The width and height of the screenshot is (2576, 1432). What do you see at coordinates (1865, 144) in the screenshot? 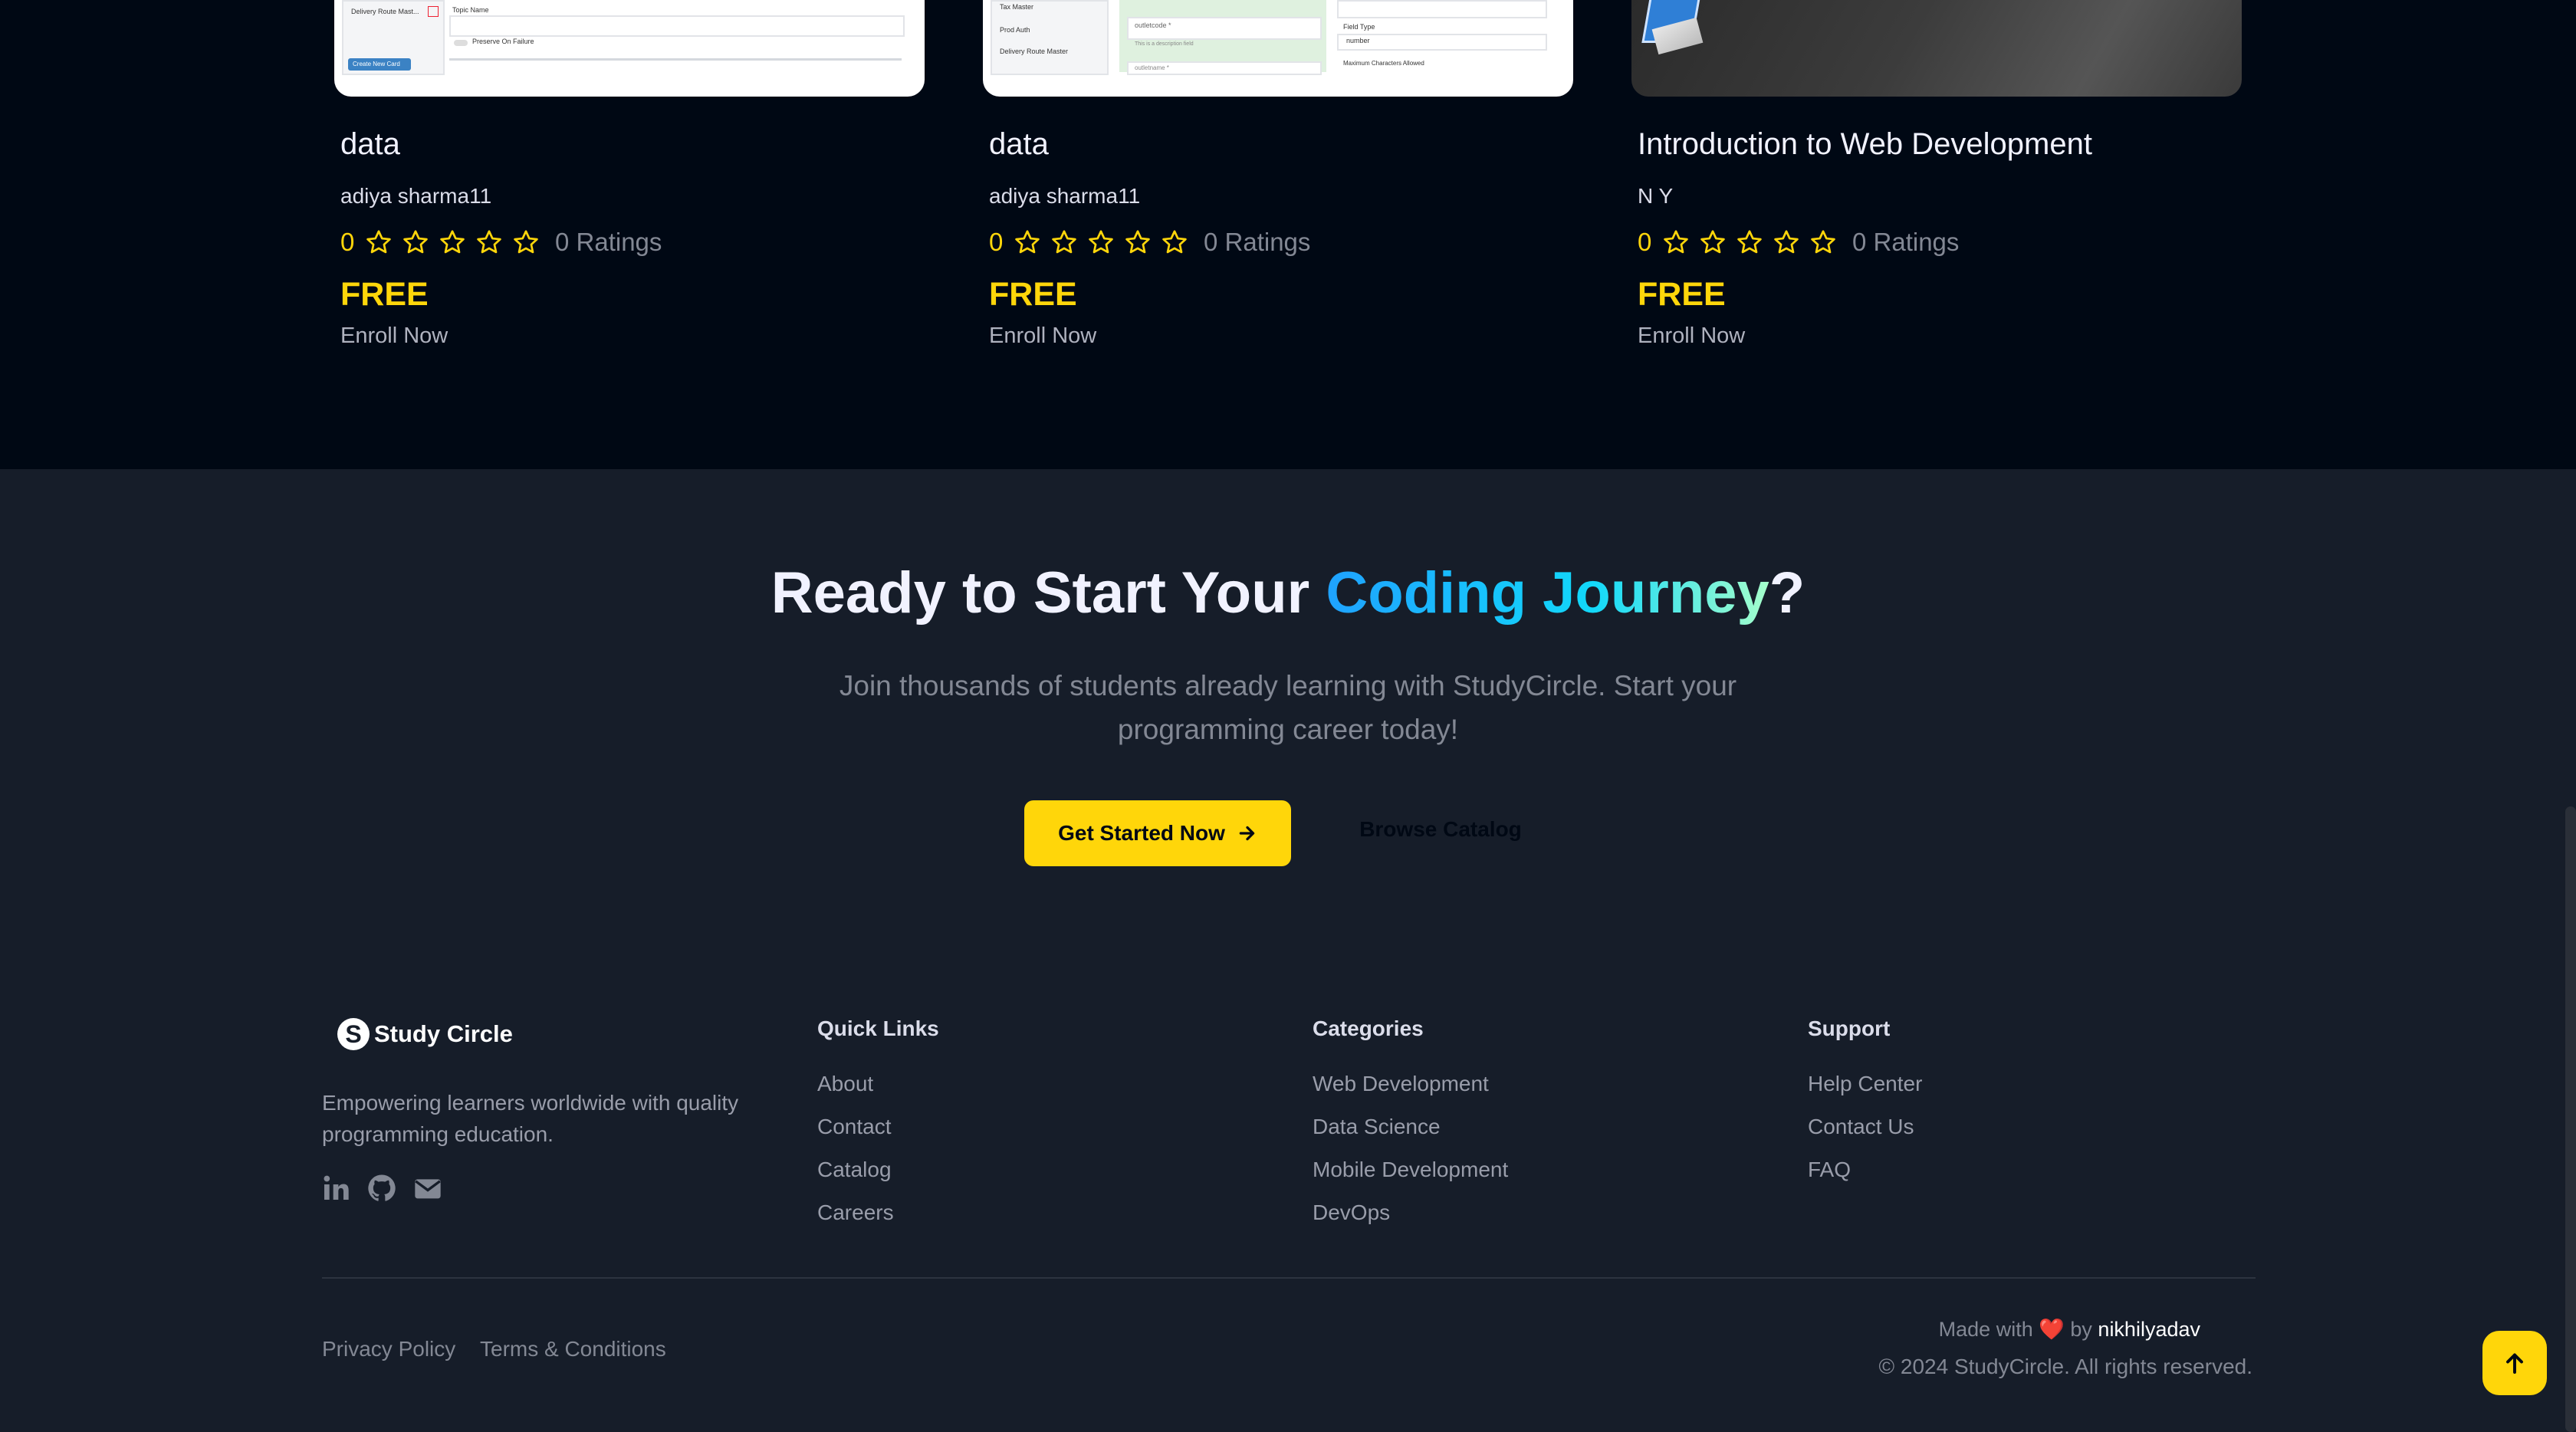
I see `course-title: Introduction to Web Development` at bounding box center [1865, 144].